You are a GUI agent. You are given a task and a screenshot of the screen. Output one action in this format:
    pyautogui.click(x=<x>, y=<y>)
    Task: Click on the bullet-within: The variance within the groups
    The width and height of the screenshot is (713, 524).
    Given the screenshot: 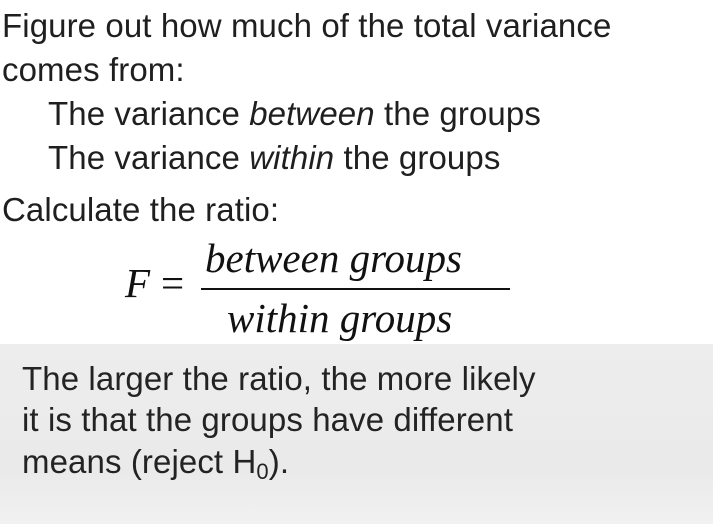 What is the action you would take?
    pyautogui.click(x=274, y=157)
    